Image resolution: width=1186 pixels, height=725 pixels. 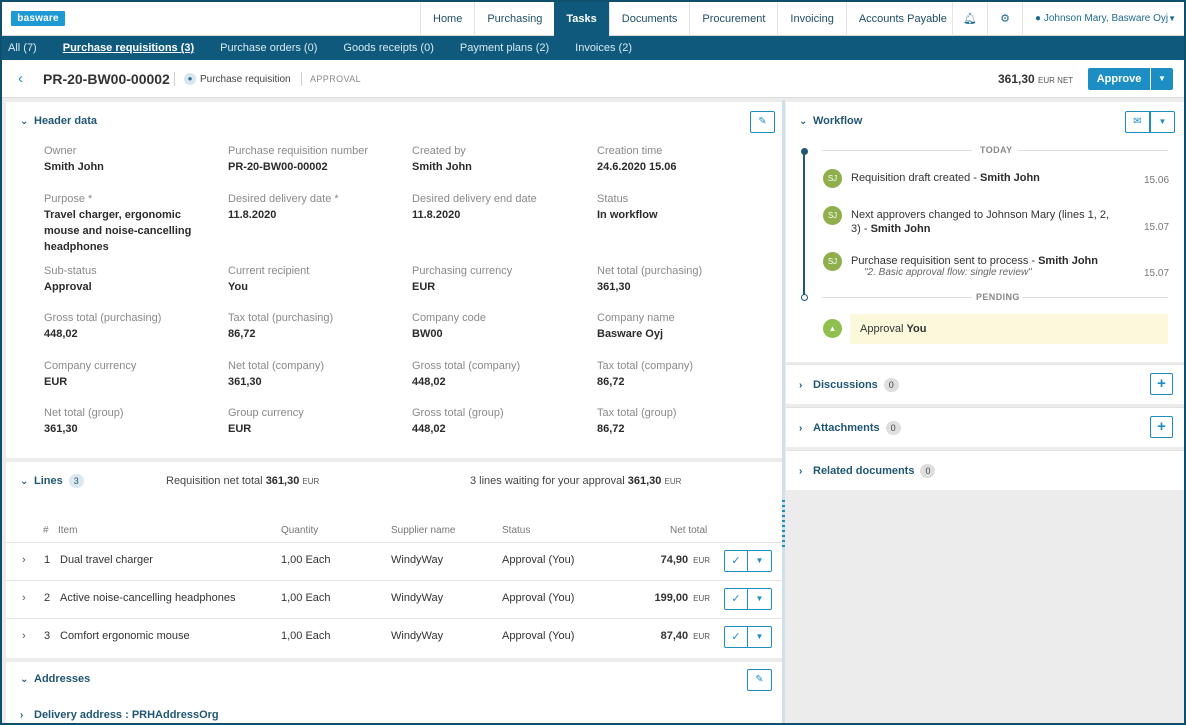 What do you see at coordinates (1016, 79) in the screenshot?
I see `amount-value: 361,30` at bounding box center [1016, 79].